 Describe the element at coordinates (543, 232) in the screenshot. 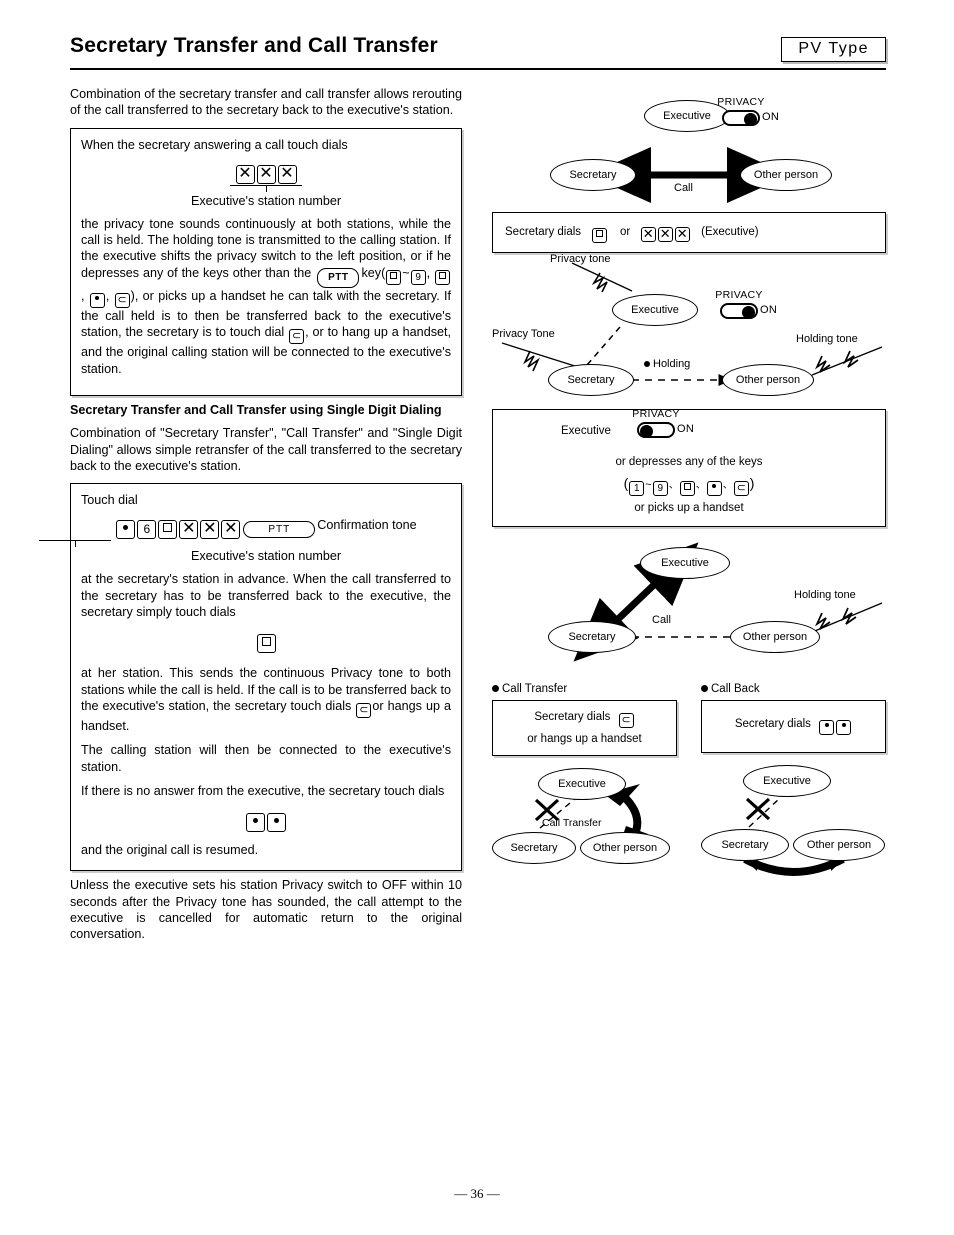

I see `secretary-dials-label: Secretary dials` at that location.